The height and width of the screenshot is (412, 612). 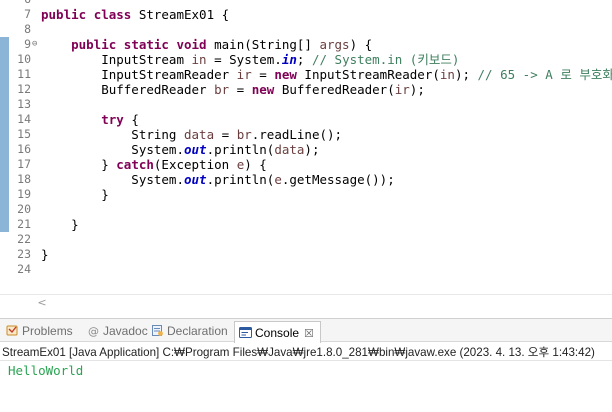 I want to click on line-number: 18, so click(x=24, y=179).